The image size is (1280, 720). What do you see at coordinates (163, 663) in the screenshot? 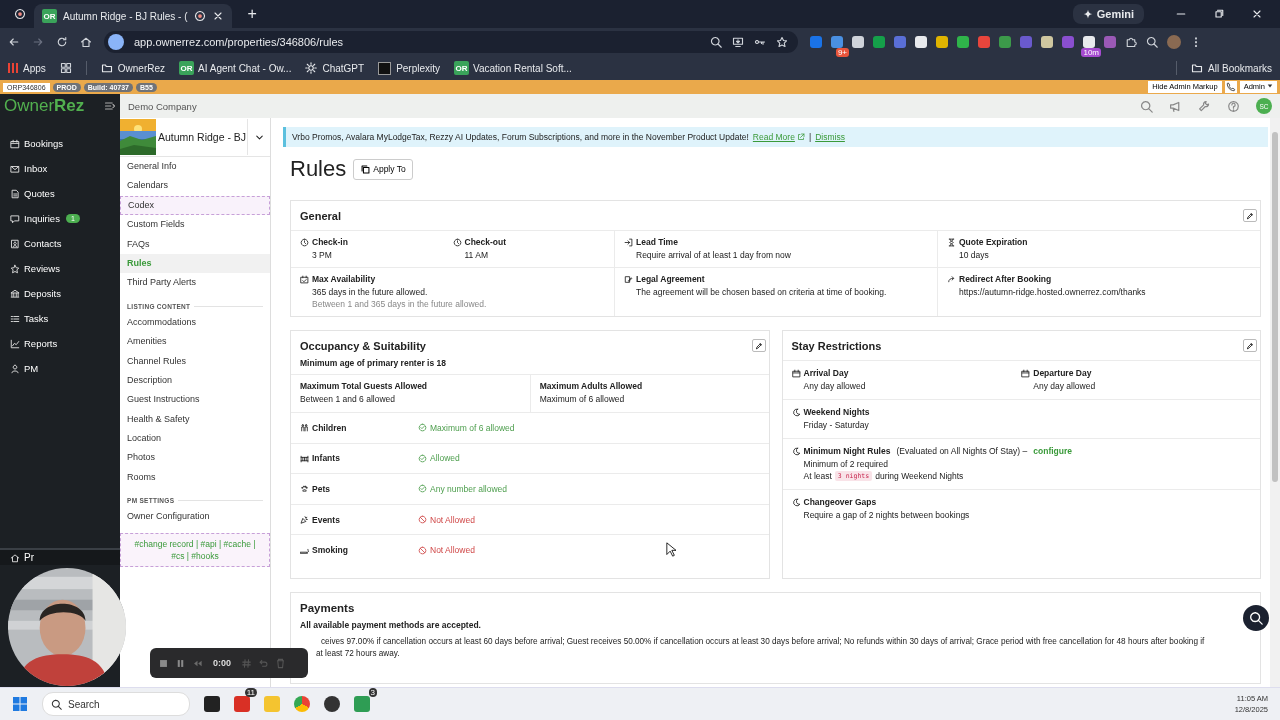
I see `stop-icon` at bounding box center [163, 663].